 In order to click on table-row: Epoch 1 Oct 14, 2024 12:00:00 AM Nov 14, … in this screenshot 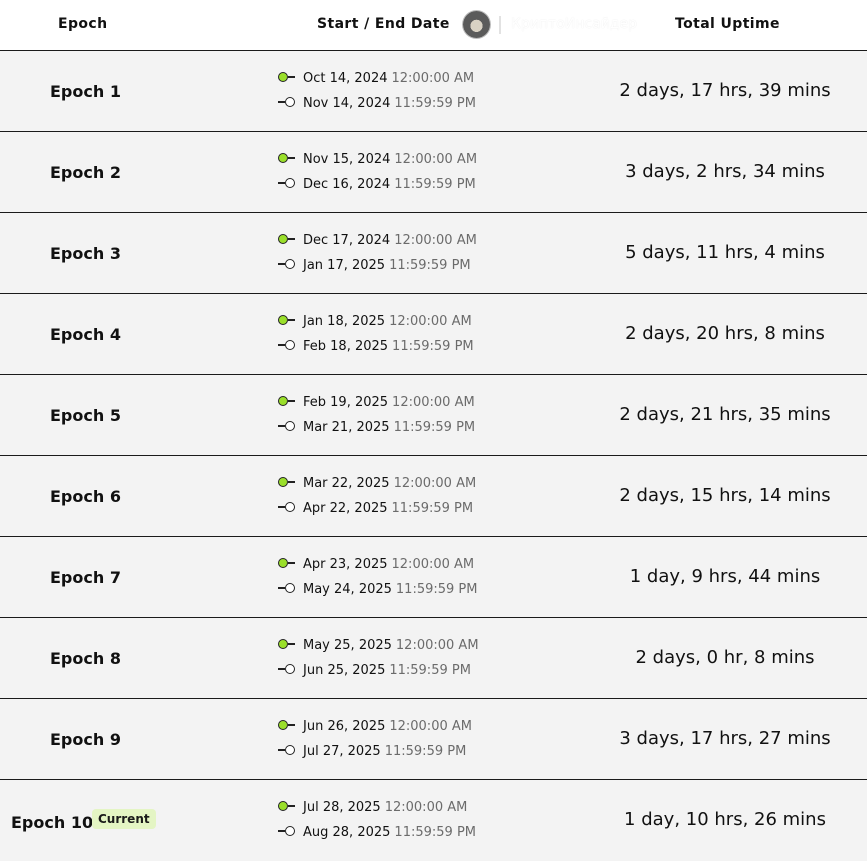, I will do `click(433, 91)`.